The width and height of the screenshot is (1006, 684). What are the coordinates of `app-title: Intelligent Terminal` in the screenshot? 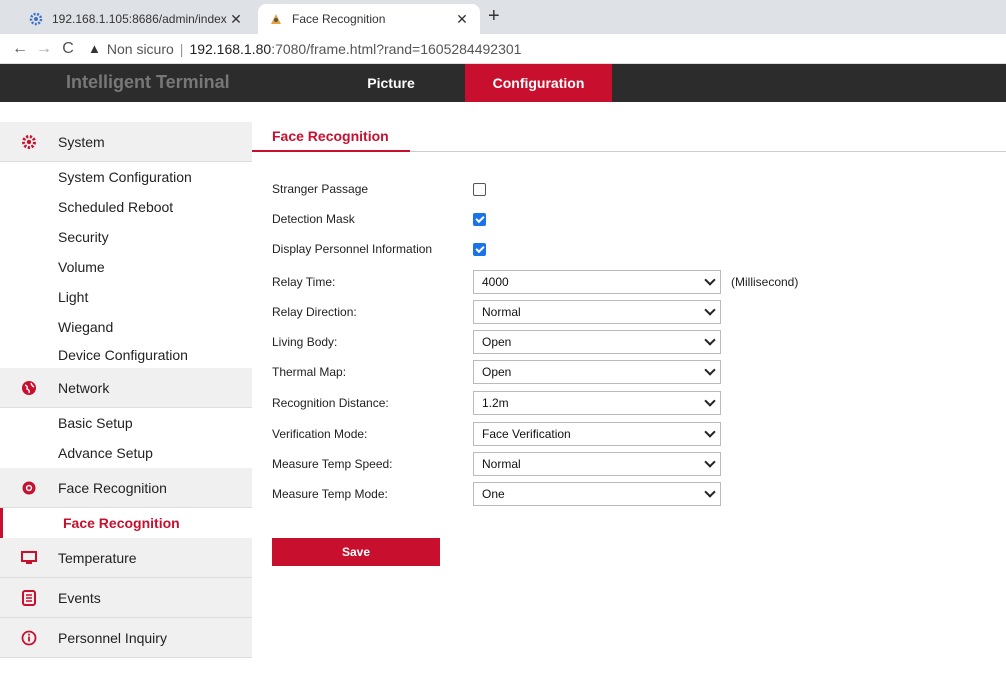 It's located at (148, 82).